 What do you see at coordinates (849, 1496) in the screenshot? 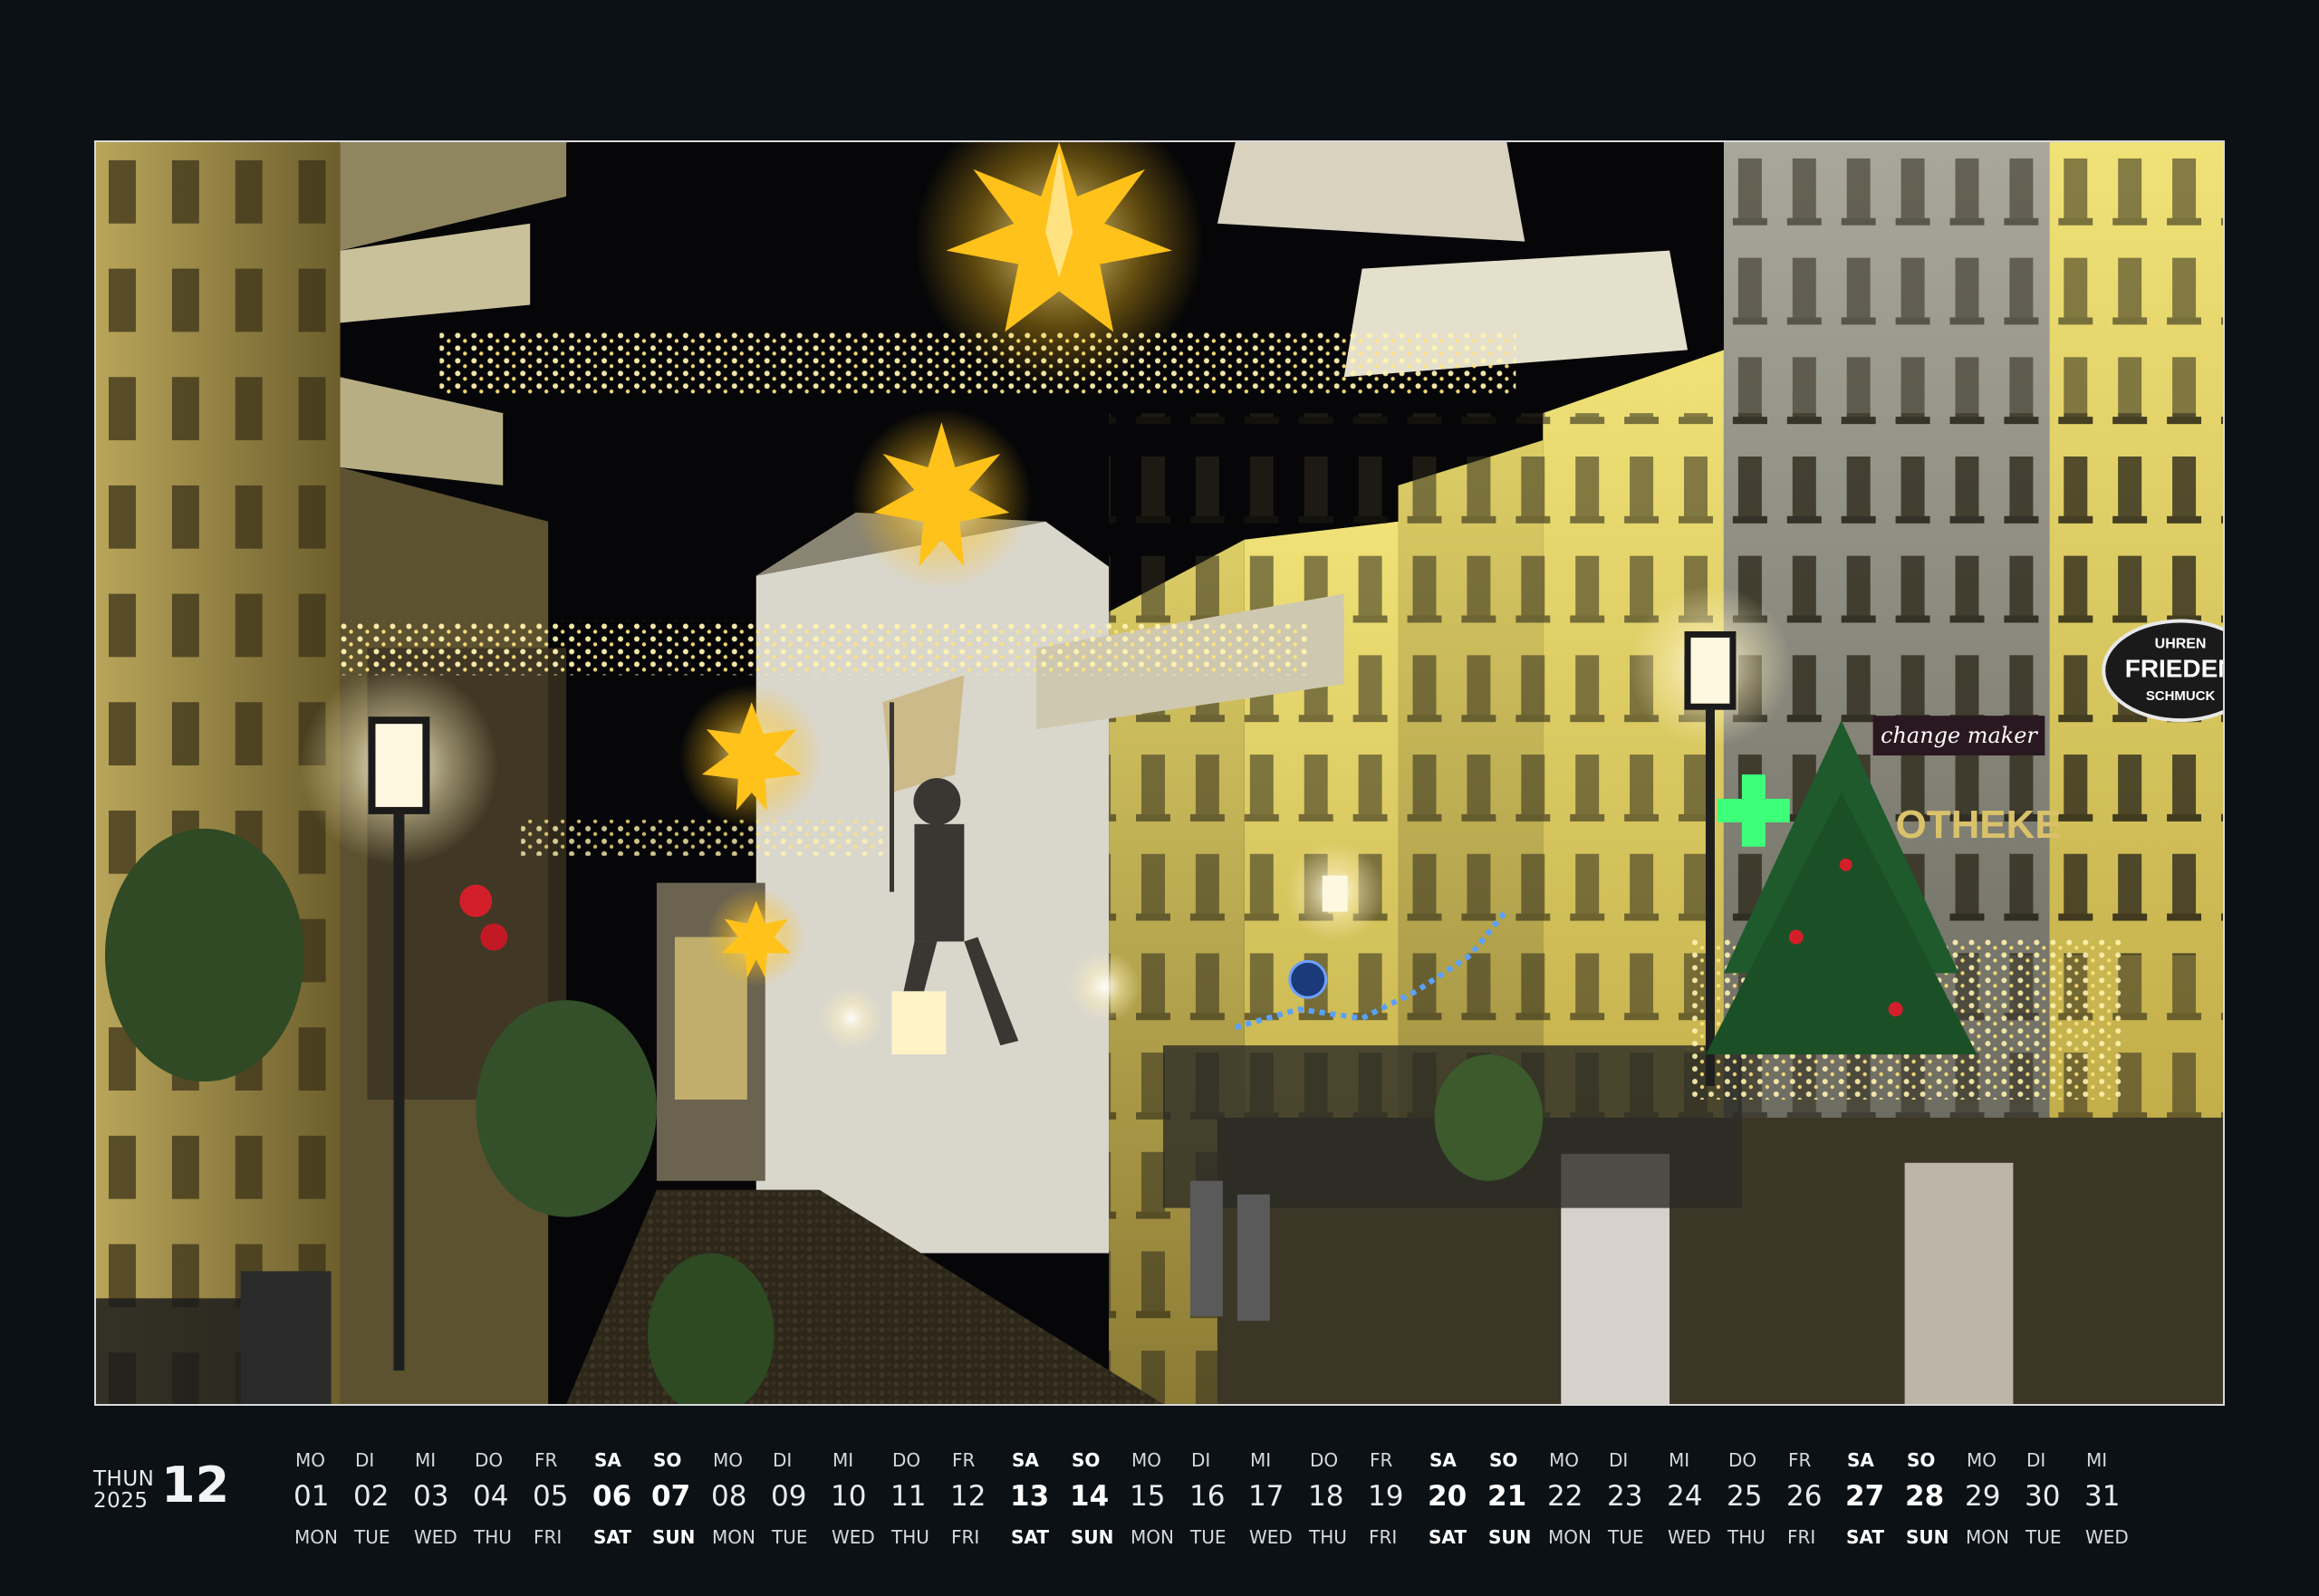
I see `day-number: 10` at bounding box center [849, 1496].